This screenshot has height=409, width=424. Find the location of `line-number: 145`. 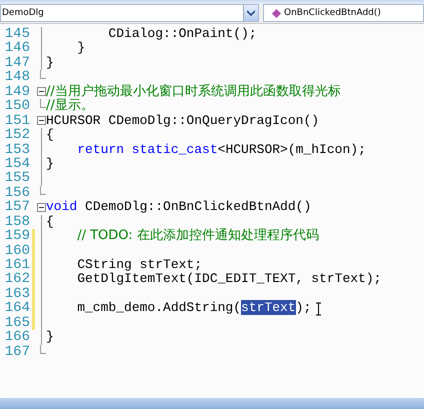

line-number: 145 is located at coordinates (17, 34).